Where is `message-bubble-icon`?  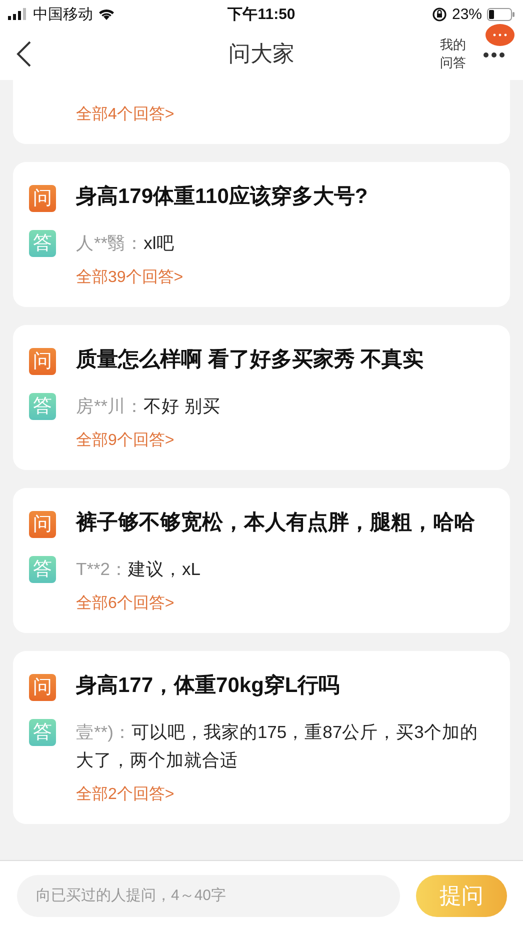
message-bubble-icon is located at coordinates (500, 36).